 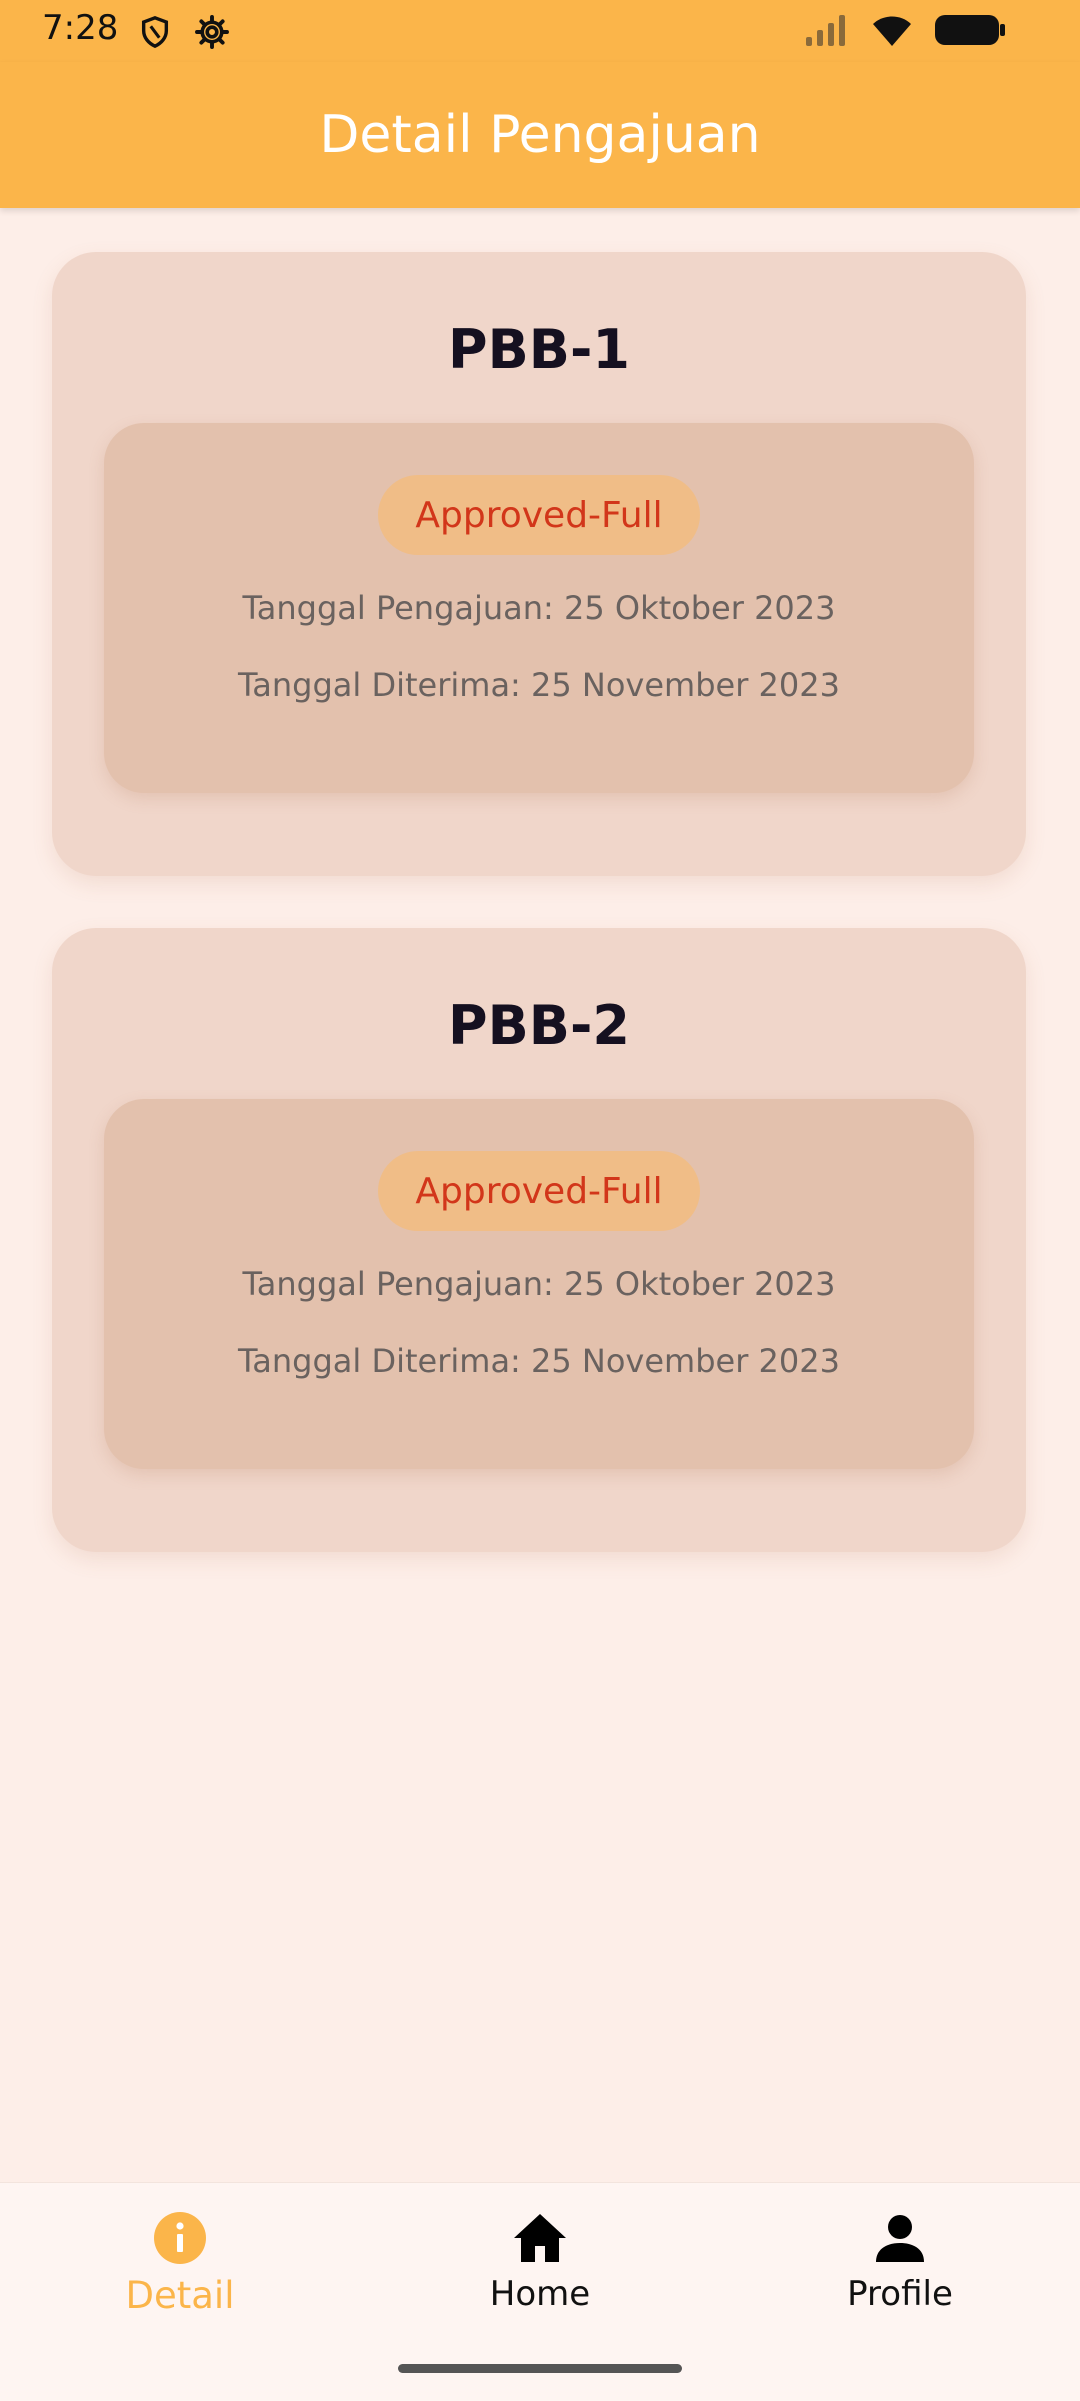 What do you see at coordinates (540, 2368) in the screenshot?
I see `home-indicator` at bounding box center [540, 2368].